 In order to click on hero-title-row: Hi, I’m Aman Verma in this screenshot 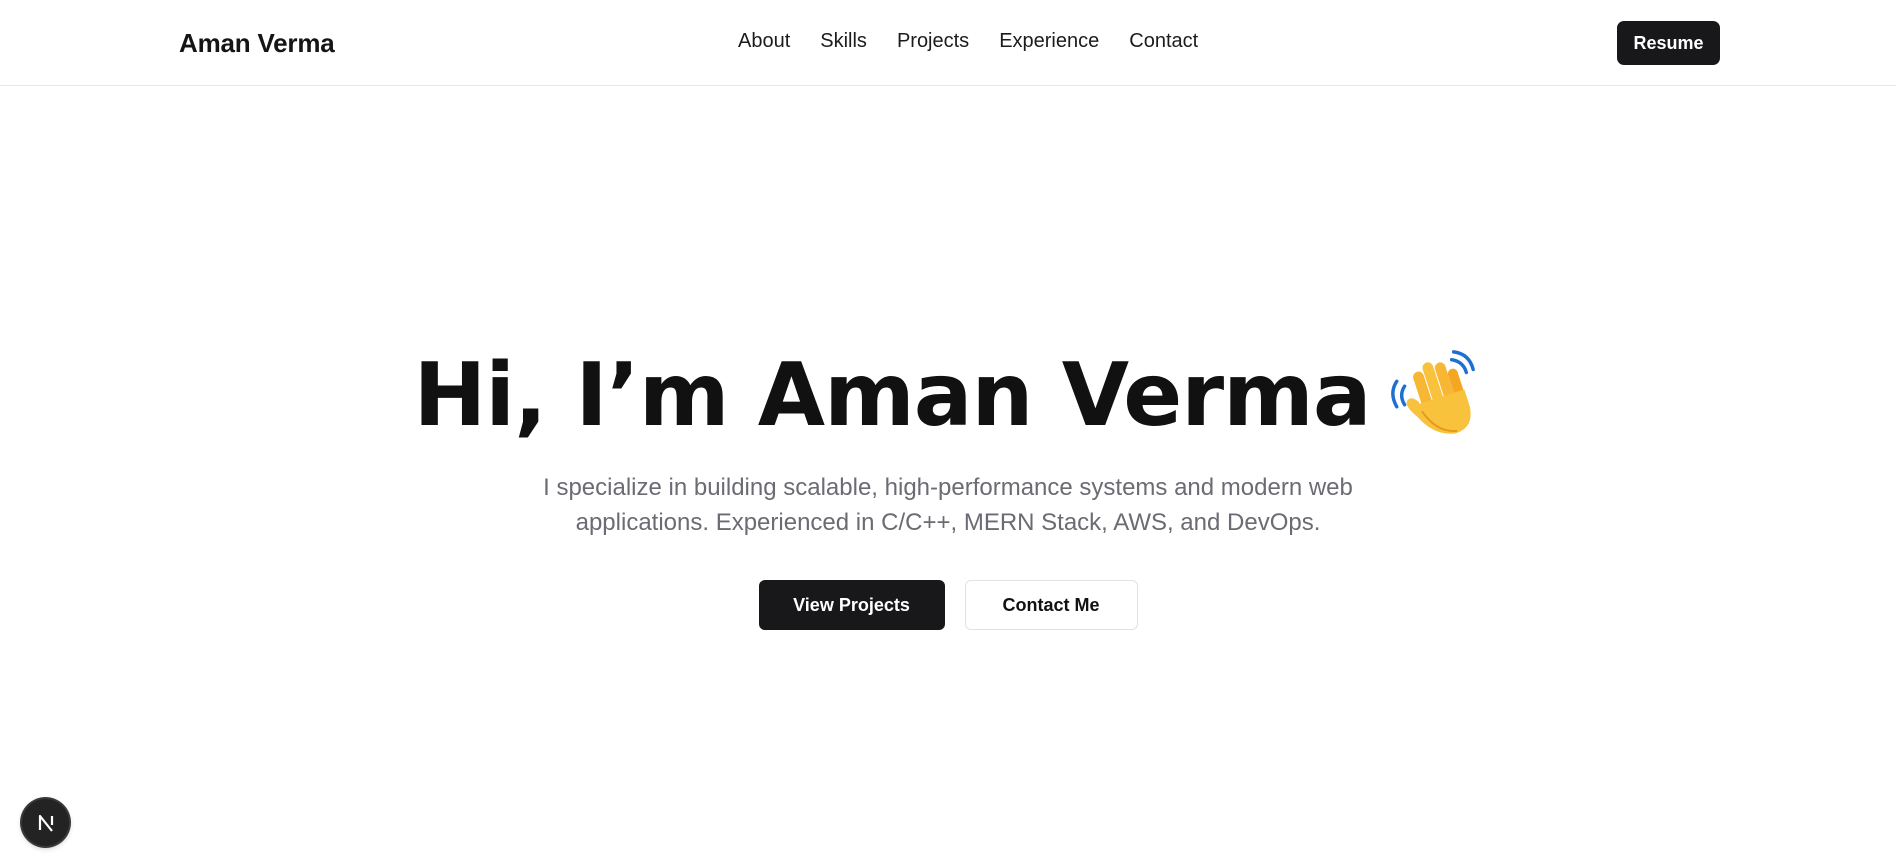, I will do `click(947, 395)`.